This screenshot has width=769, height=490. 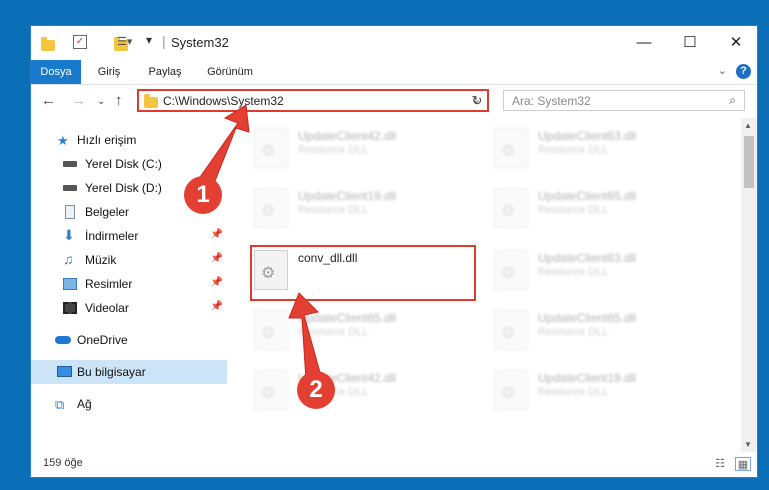 What do you see at coordinates (259, 242) in the screenshot?
I see `annotation-arrows` at bounding box center [259, 242].